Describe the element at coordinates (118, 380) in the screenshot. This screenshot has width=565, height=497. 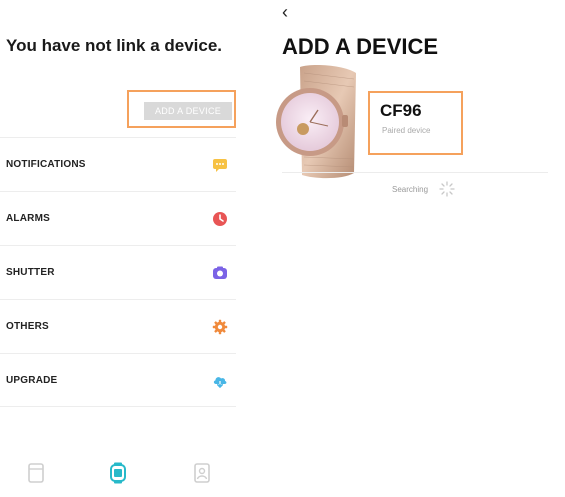
I see `menu-item-upgrade: UPGRADE` at that location.